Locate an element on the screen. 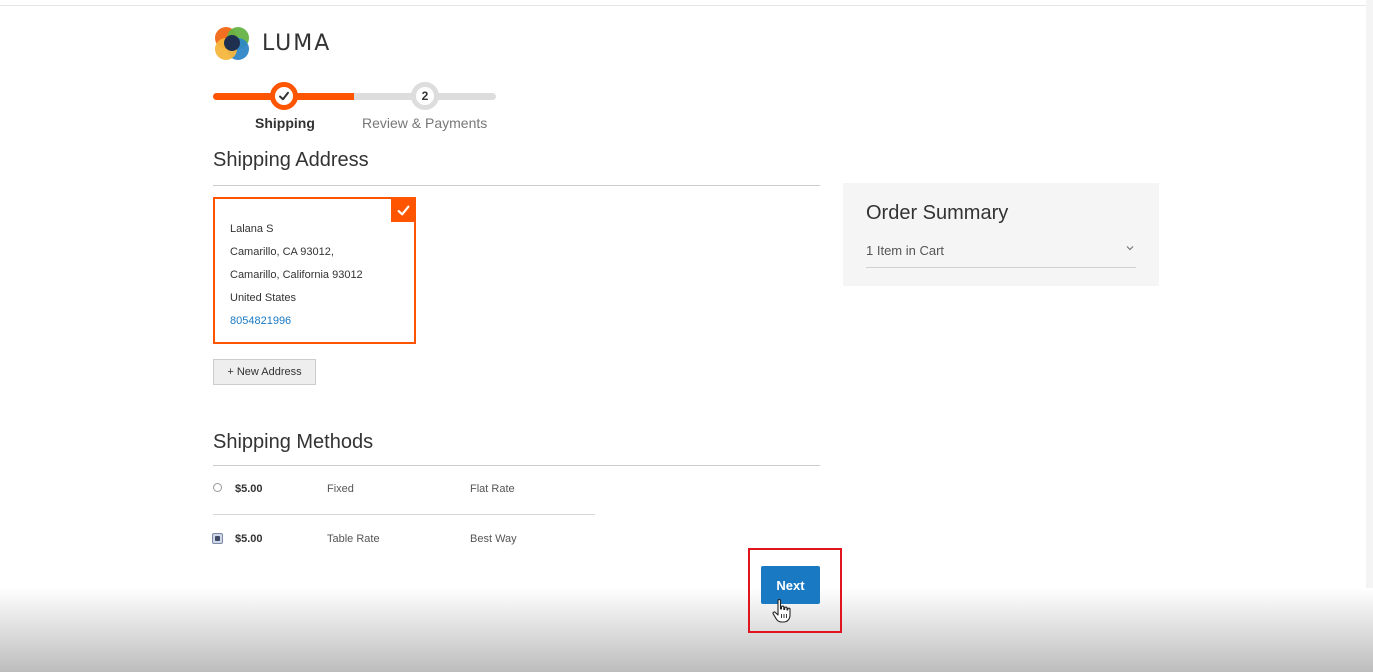 The image size is (1373, 672). brand-name: LUMA is located at coordinates (297, 43).